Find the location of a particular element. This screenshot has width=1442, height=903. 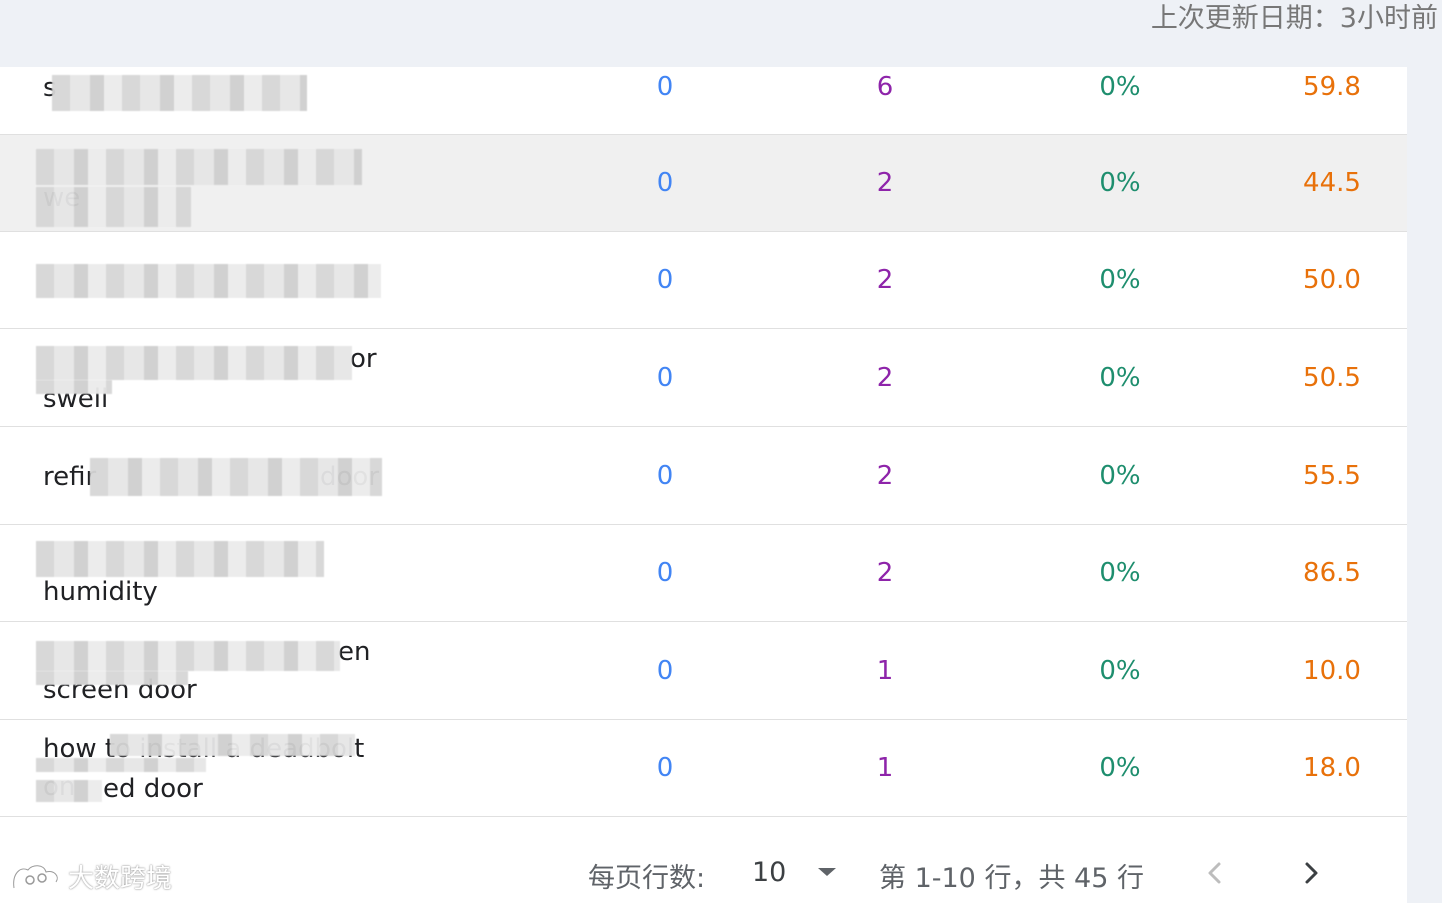

pagination-bar: 大数跨境 每页行数: 10 第 1-10 行，共 45 行 is located at coordinates (721, 870).